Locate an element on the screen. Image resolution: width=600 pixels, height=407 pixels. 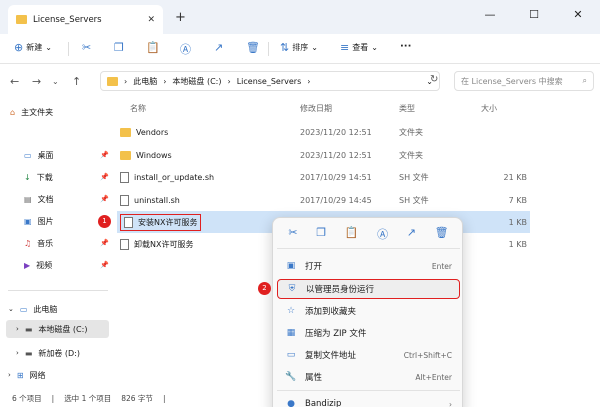
refresh-icon: ↻ is located at coordinates (434, 79).